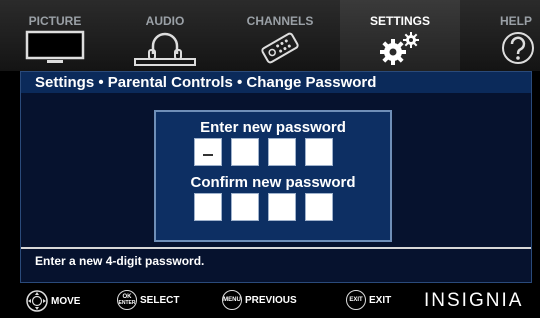 The image size is (540, 318). Describe the element at coordinates (37, 301) in the screenshot. I see `dpad-icon` at that location.